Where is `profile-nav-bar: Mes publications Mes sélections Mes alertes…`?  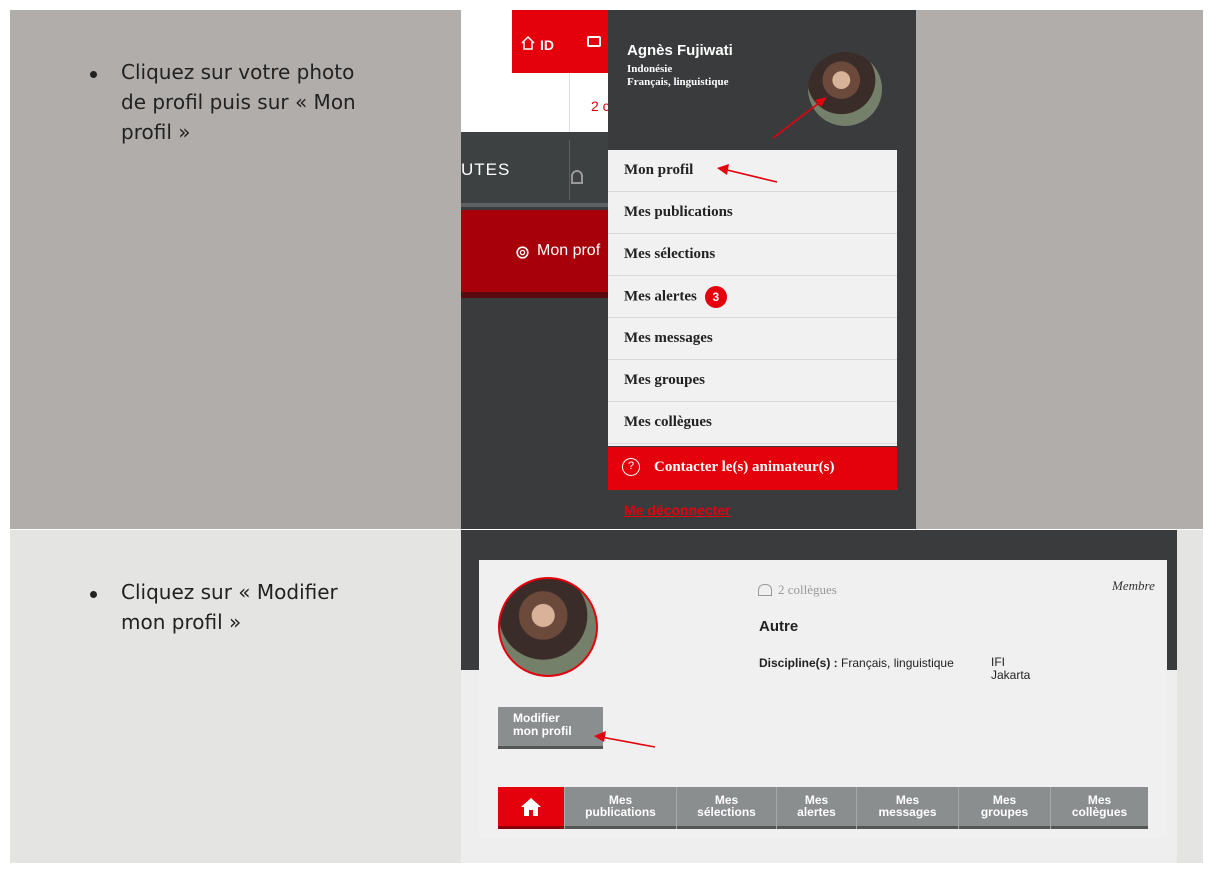 profile-nav-bar: Mes publications Mes sélections Mes alertes… is located at coordinates (823, 808).